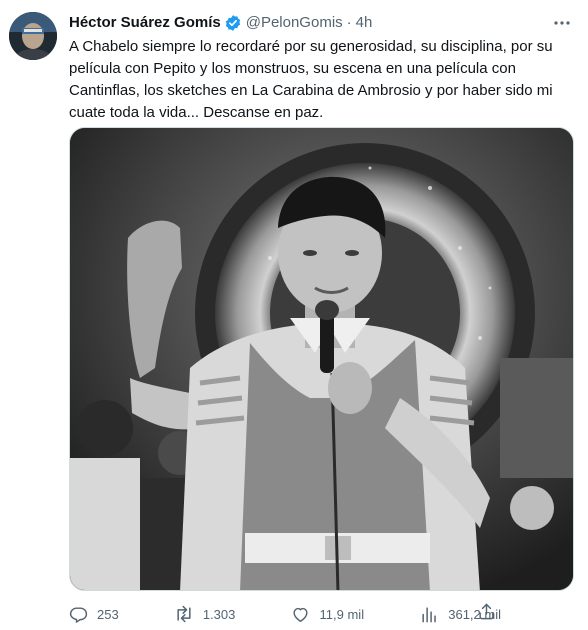  What do you see at coordinates (78, 614) in the screenshot?
I see `reply-icon` at bounding box center [78, 614].